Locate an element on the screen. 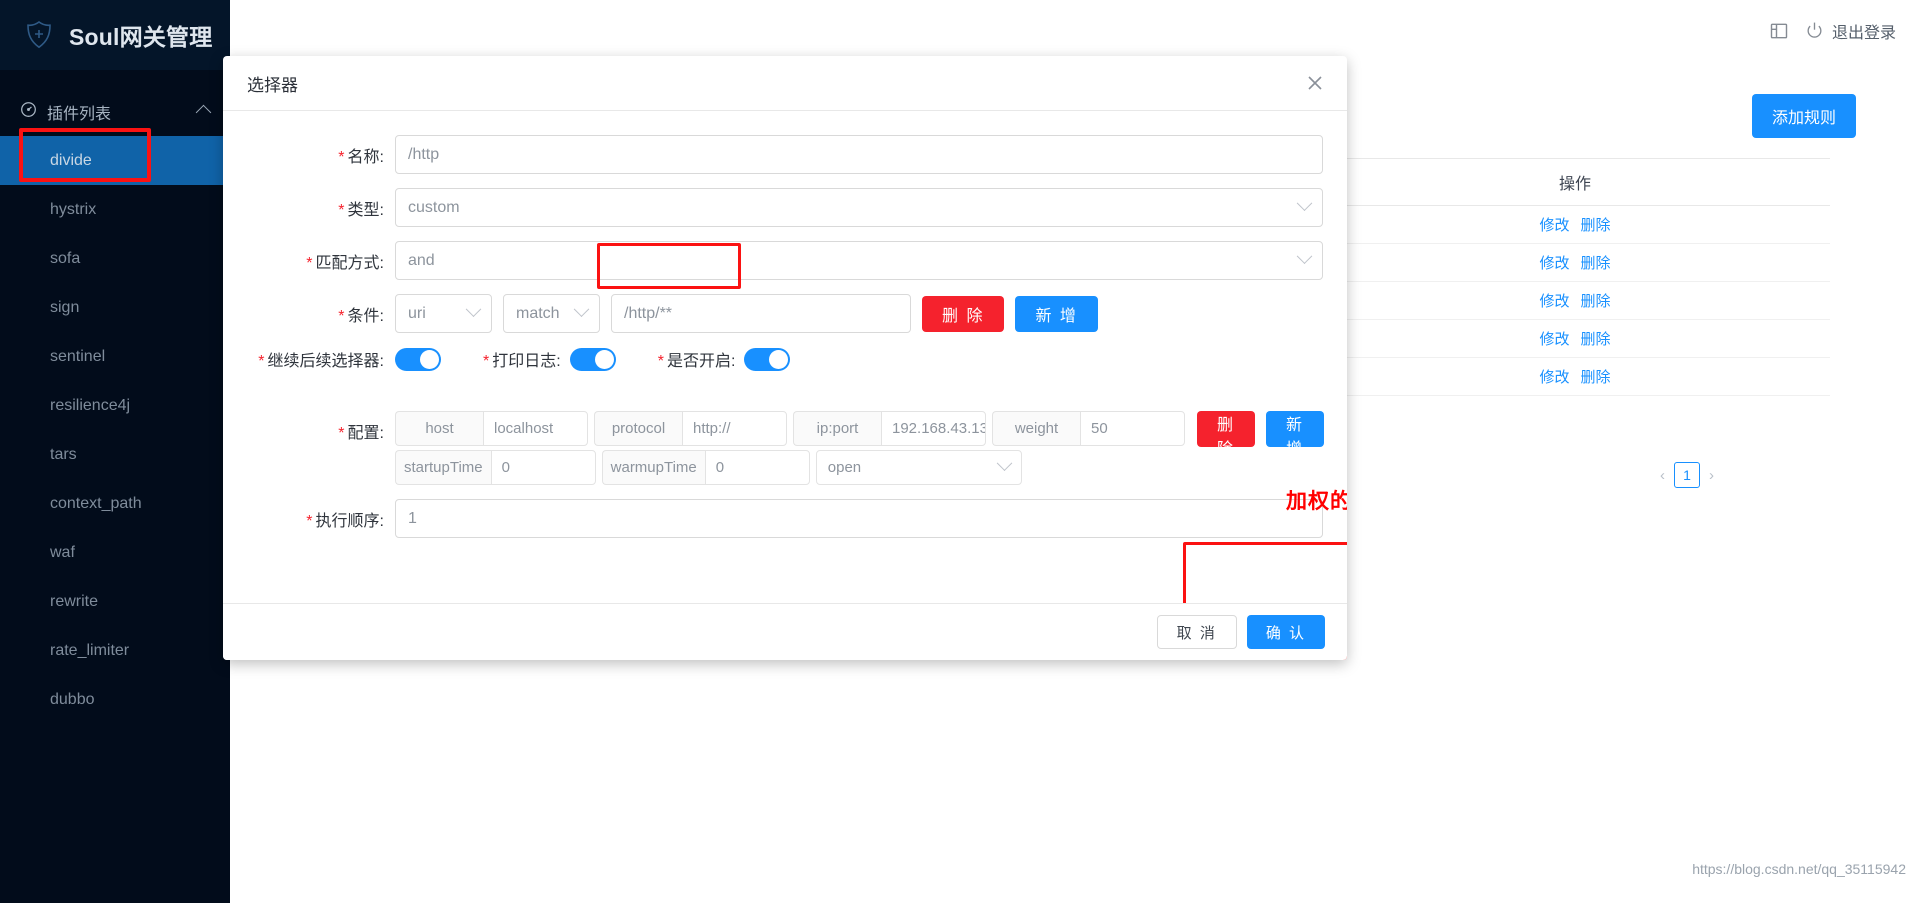  annotation-weight-text: 加权的负载均衡策略，集群下使用 is located at coordinates (1316, 501).